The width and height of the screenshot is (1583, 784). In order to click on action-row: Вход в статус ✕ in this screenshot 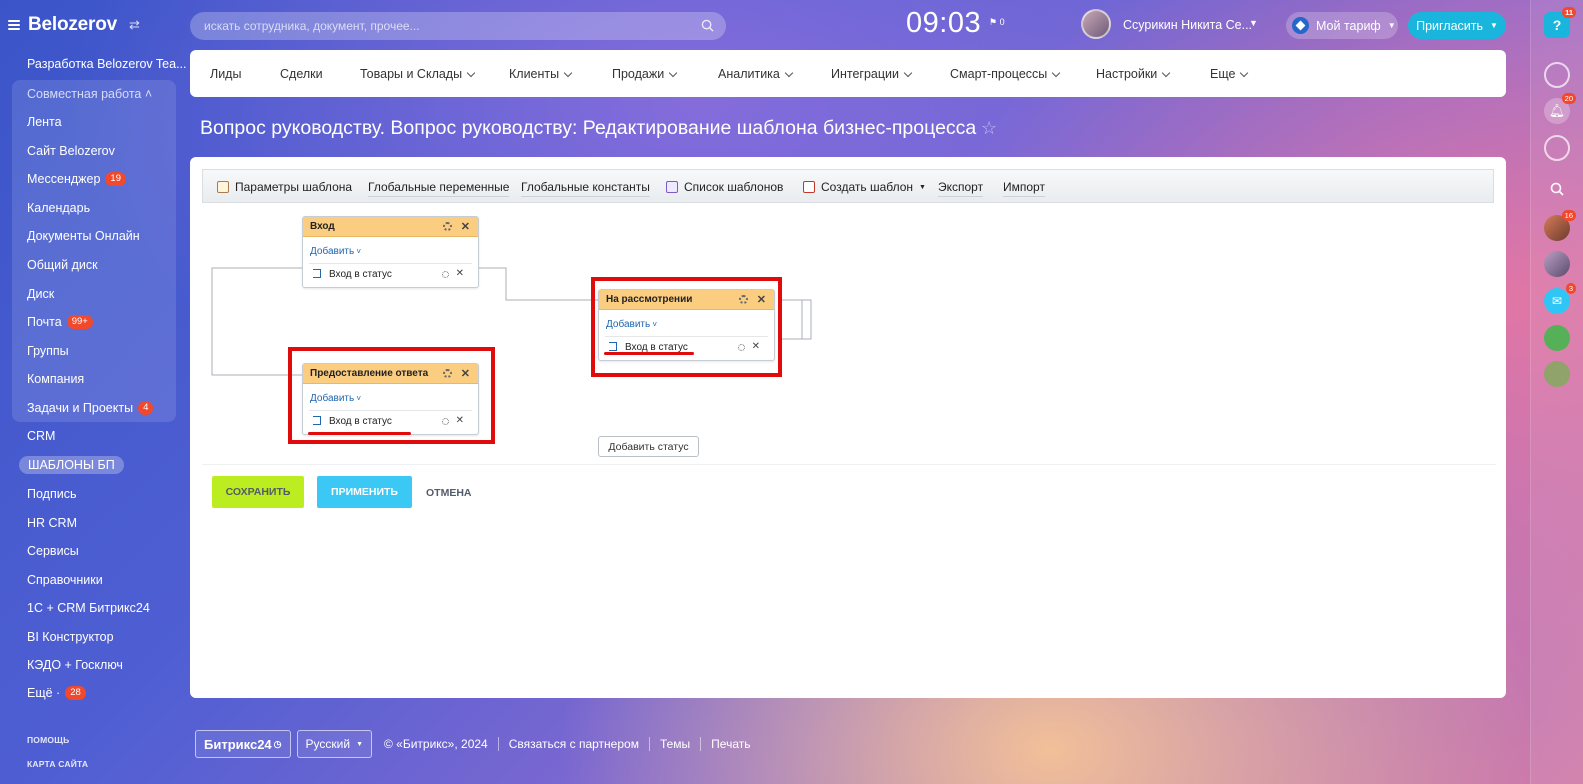, I will do `click(390, 274)`.